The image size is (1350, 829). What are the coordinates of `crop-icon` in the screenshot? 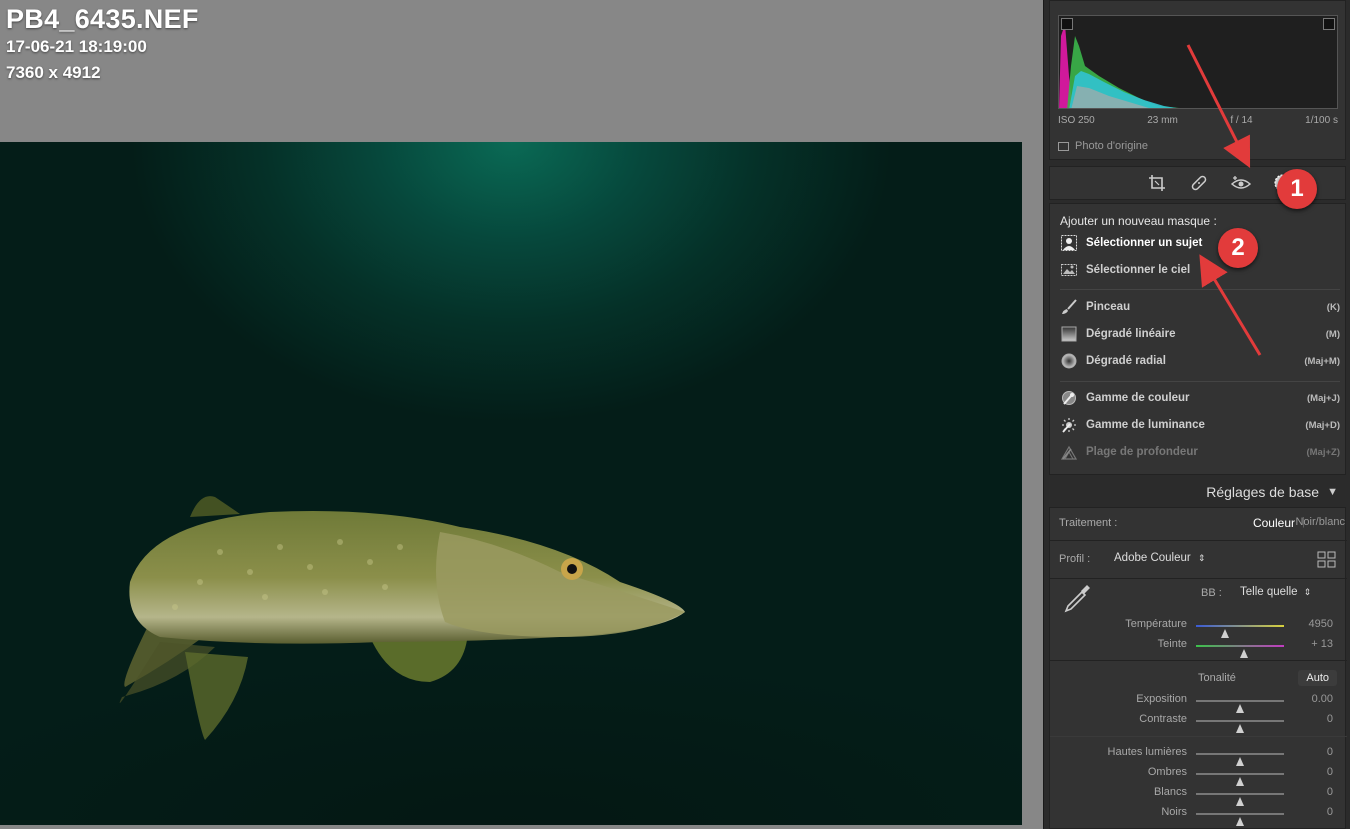 It's located at (1157, 183).